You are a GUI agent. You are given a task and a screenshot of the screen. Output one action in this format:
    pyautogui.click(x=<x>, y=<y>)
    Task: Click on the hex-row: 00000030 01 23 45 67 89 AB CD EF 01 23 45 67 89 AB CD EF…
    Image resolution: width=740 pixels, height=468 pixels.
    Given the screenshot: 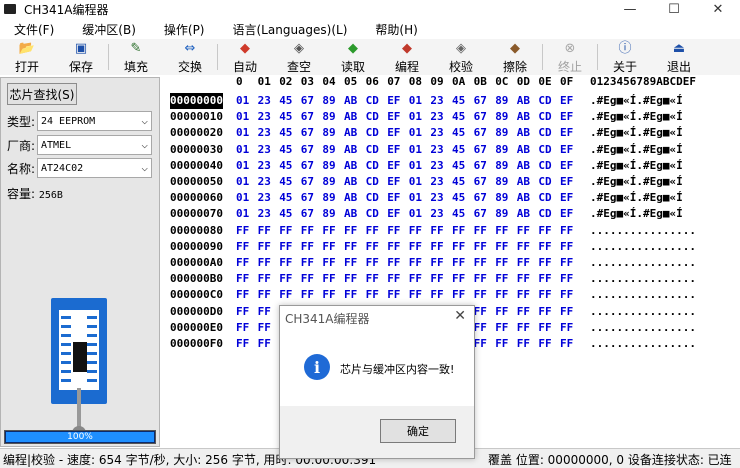 What is the action you would take?
    pyautogui.click(x=451, y=150)
    